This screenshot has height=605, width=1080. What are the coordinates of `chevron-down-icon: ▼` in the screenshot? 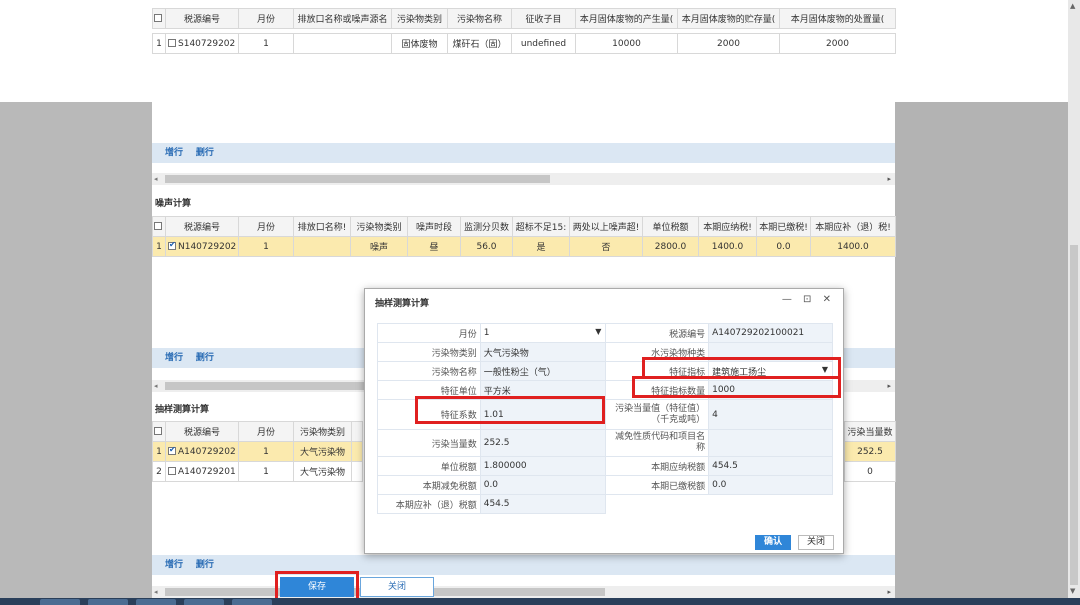 It's located at (598, 331).